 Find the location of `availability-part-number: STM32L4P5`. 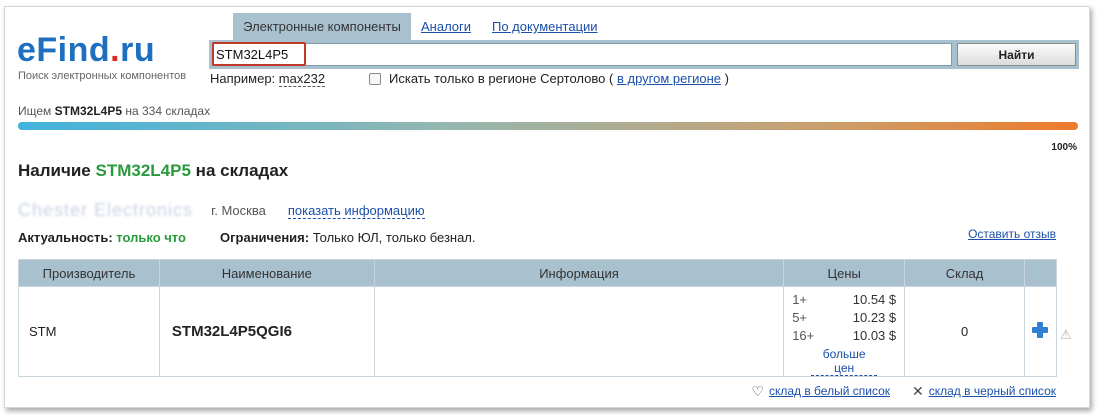

availability-part-number: STM32L4P5 is located at coordinates (143, 170).